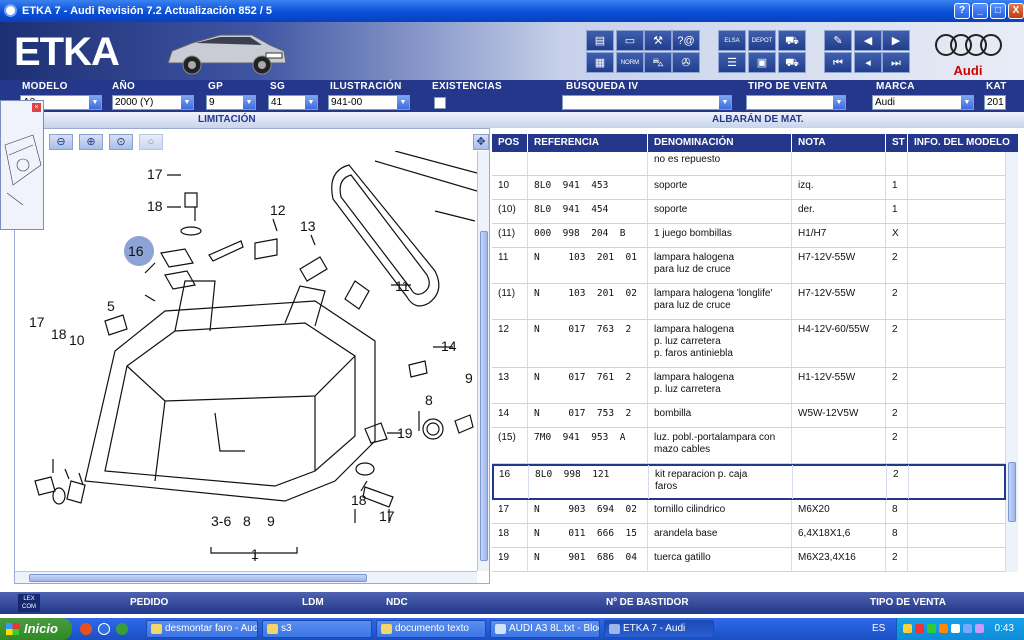 The image size is (1024, 640). Describe the element at coordinates (369, 102) in the screenshot. I see `ilustracion-select: 941-00 ▼` at that location.